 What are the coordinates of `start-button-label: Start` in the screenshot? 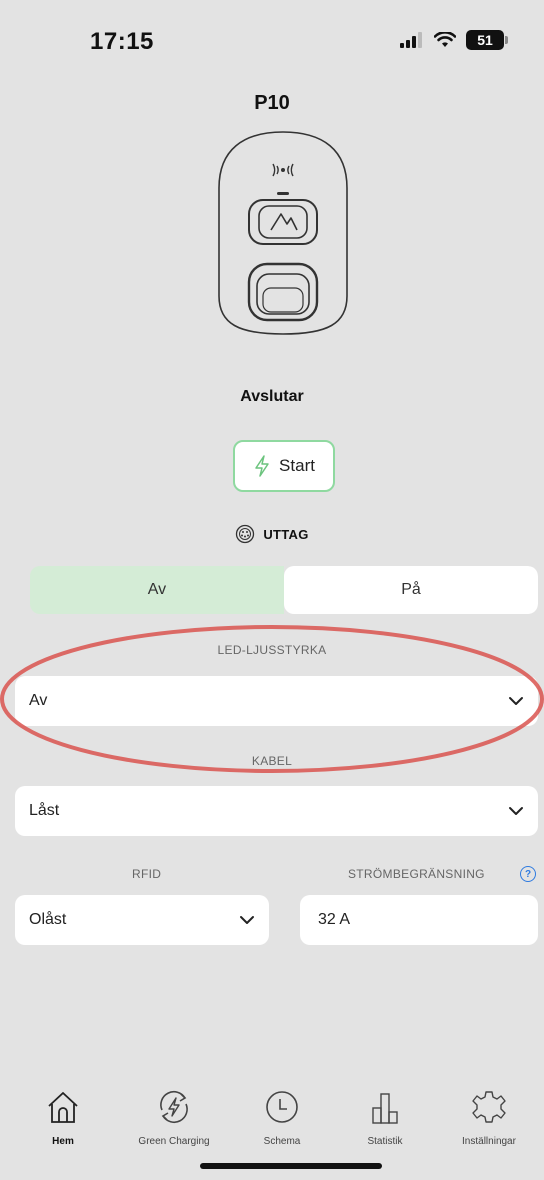 It's located at (297, 465).